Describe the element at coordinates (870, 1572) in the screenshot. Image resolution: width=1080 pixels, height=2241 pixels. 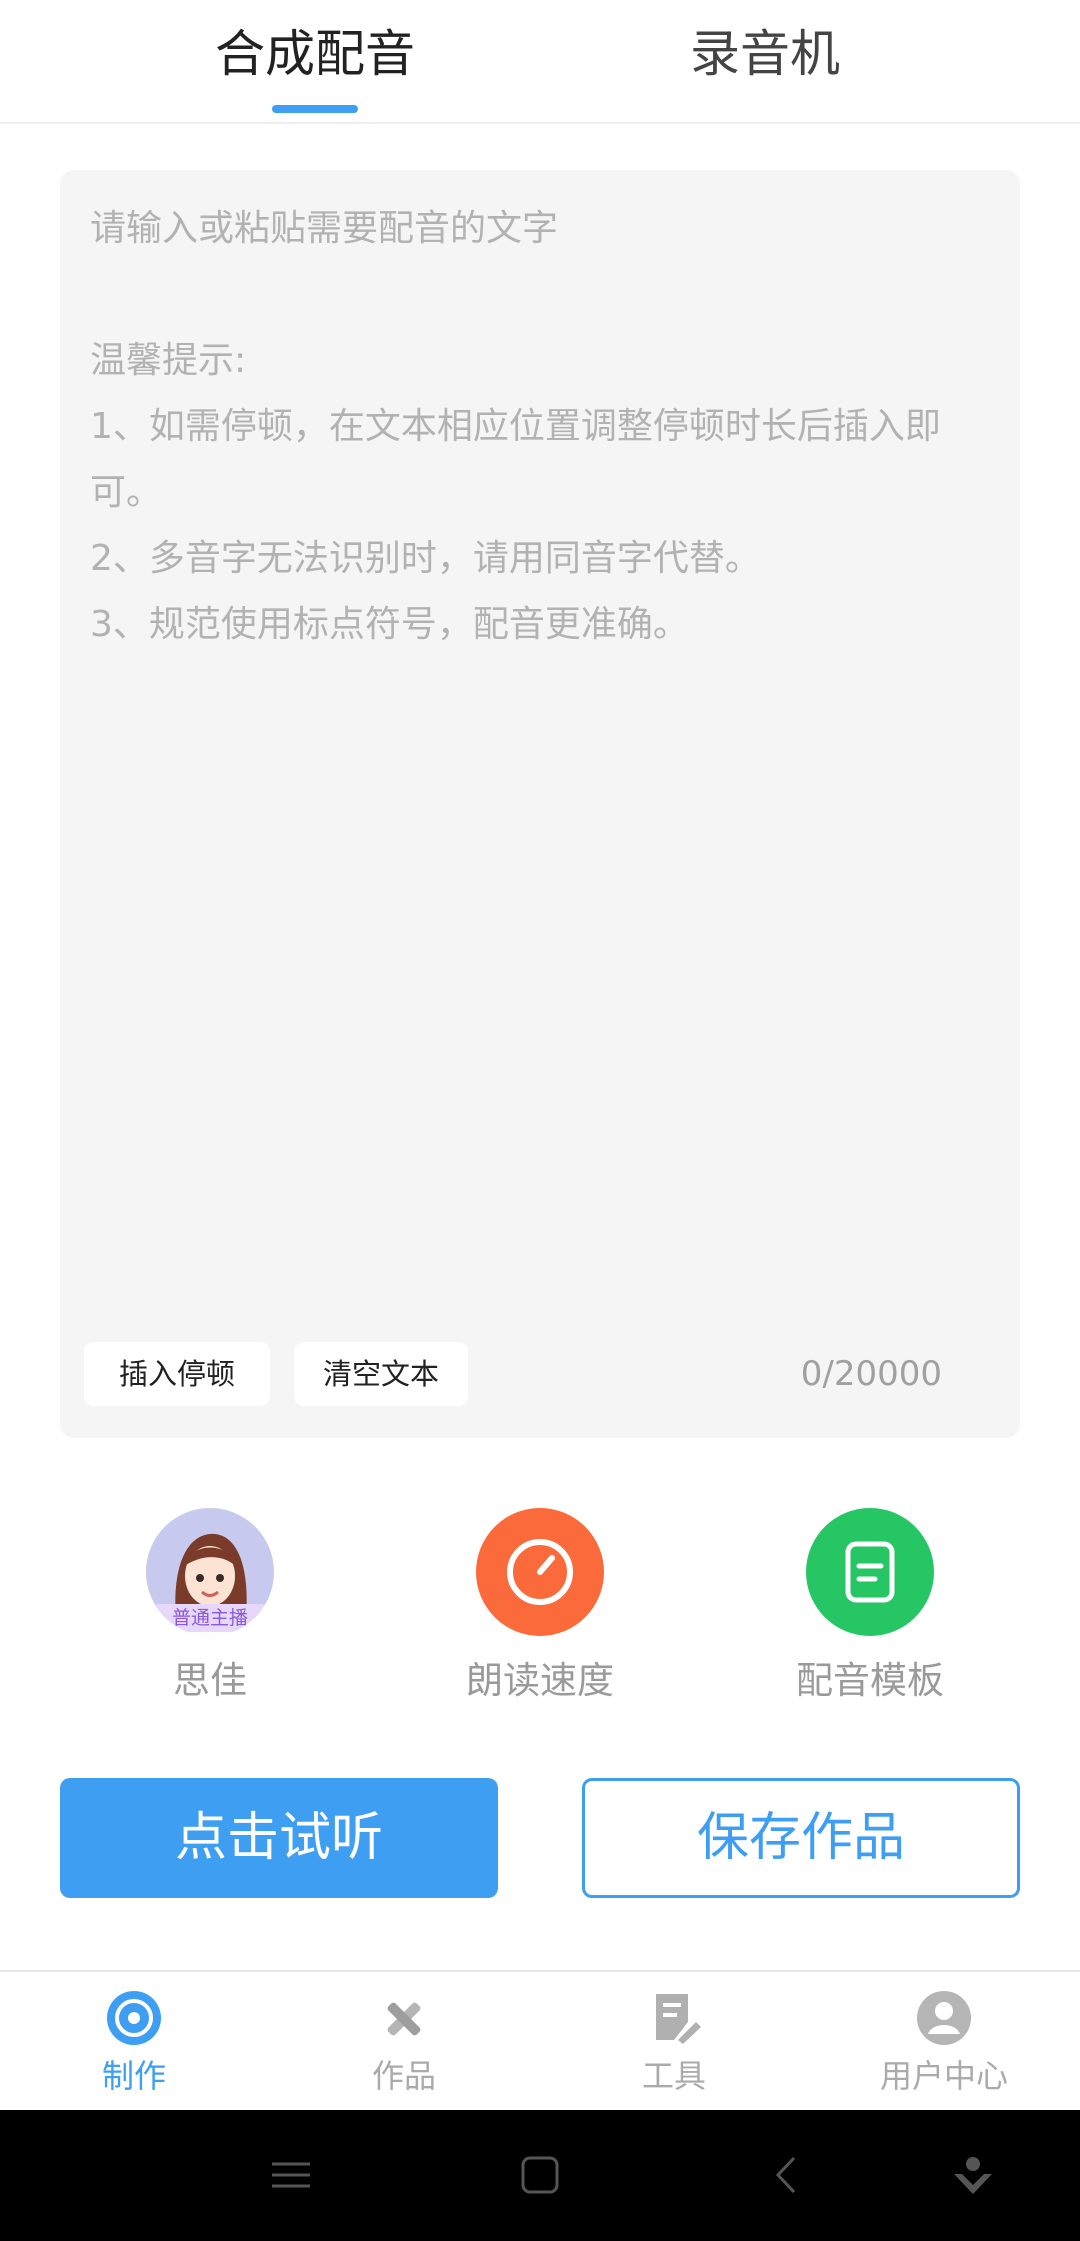
I see `document-icon` at that location.